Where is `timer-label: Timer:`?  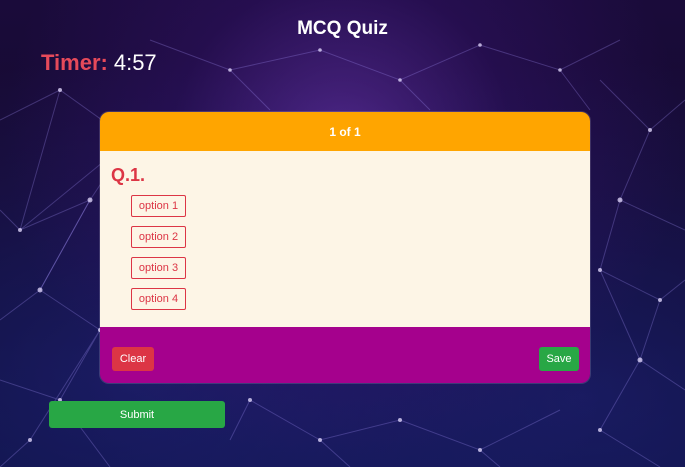 timer-label: Timer: is located at coordinates (74, 62).